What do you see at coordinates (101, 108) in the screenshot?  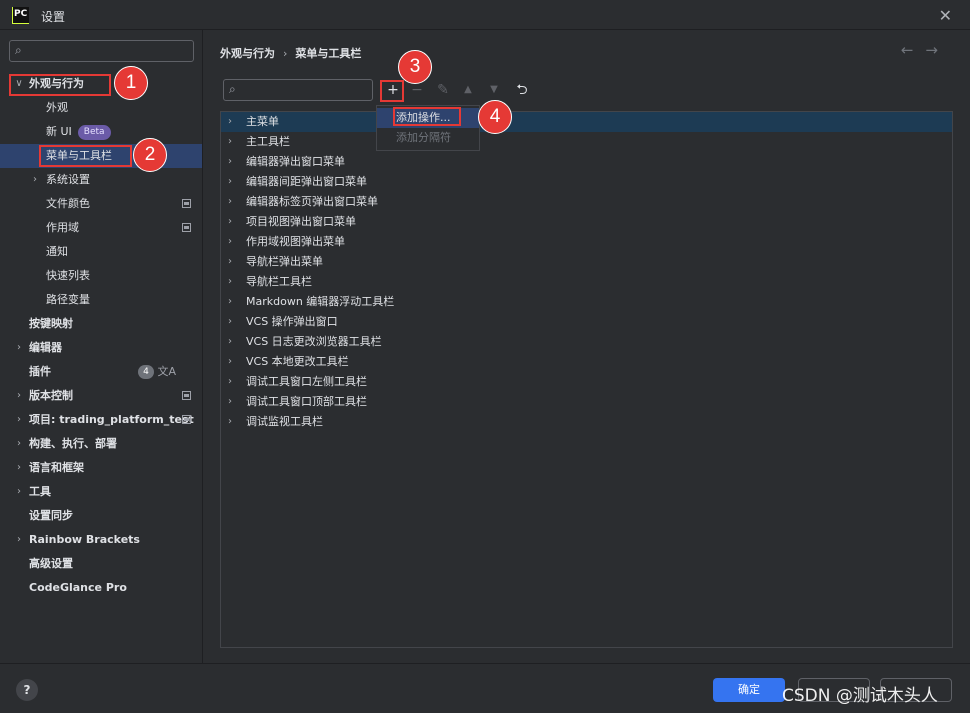 I see `sidebar-item-appearance: 外观` at bounding box center [101, 108].